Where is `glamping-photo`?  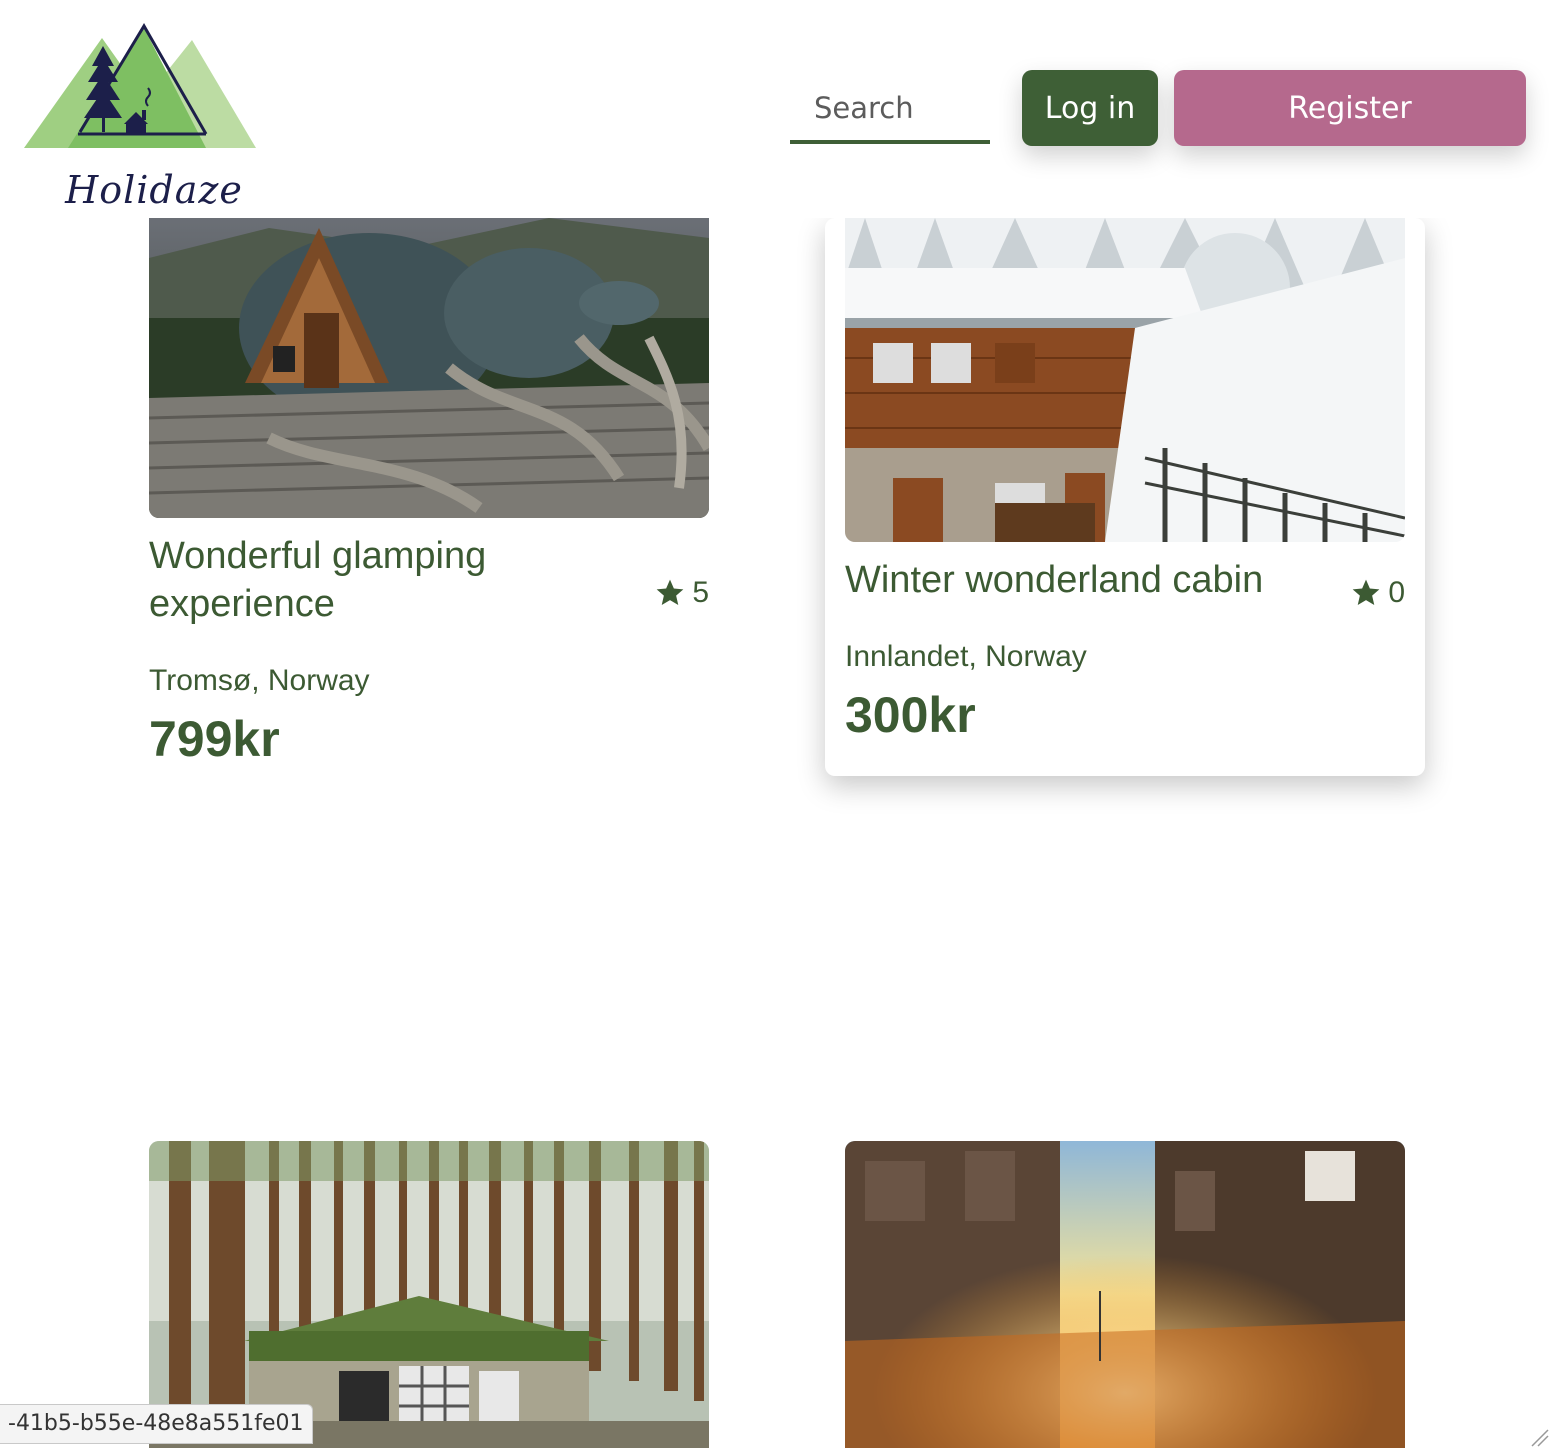
glamping-photo is located at coordinates (429, 368).